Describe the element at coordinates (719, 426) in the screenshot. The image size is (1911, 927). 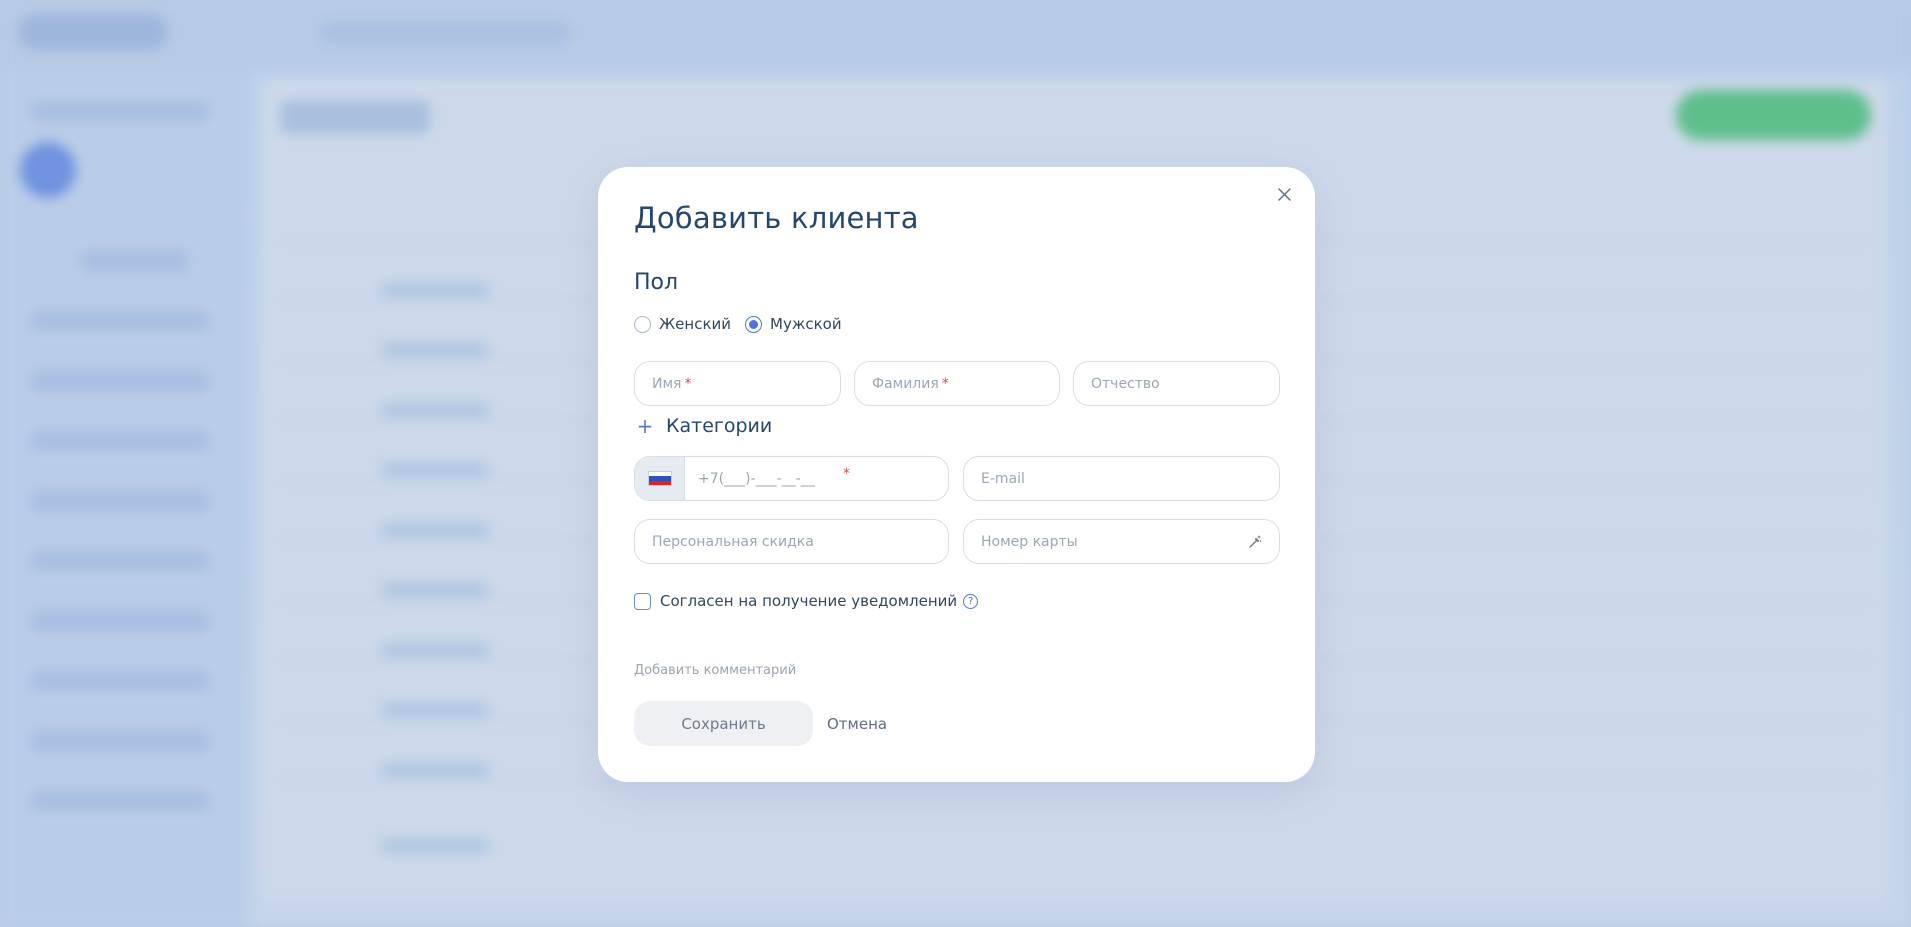
I see `categories-label: Категории` at that location.